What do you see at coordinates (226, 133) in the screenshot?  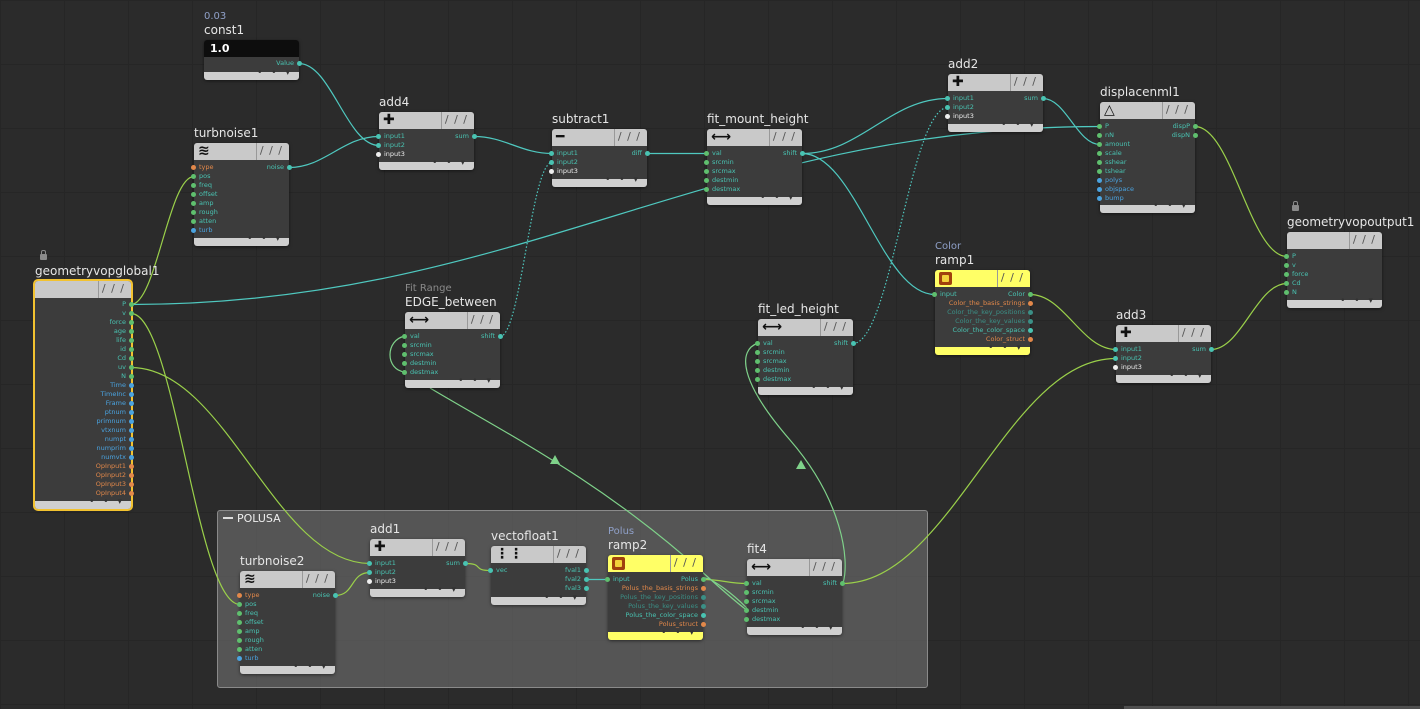 I see `node-title: turbnoise1` at bounding box center [226, 133].